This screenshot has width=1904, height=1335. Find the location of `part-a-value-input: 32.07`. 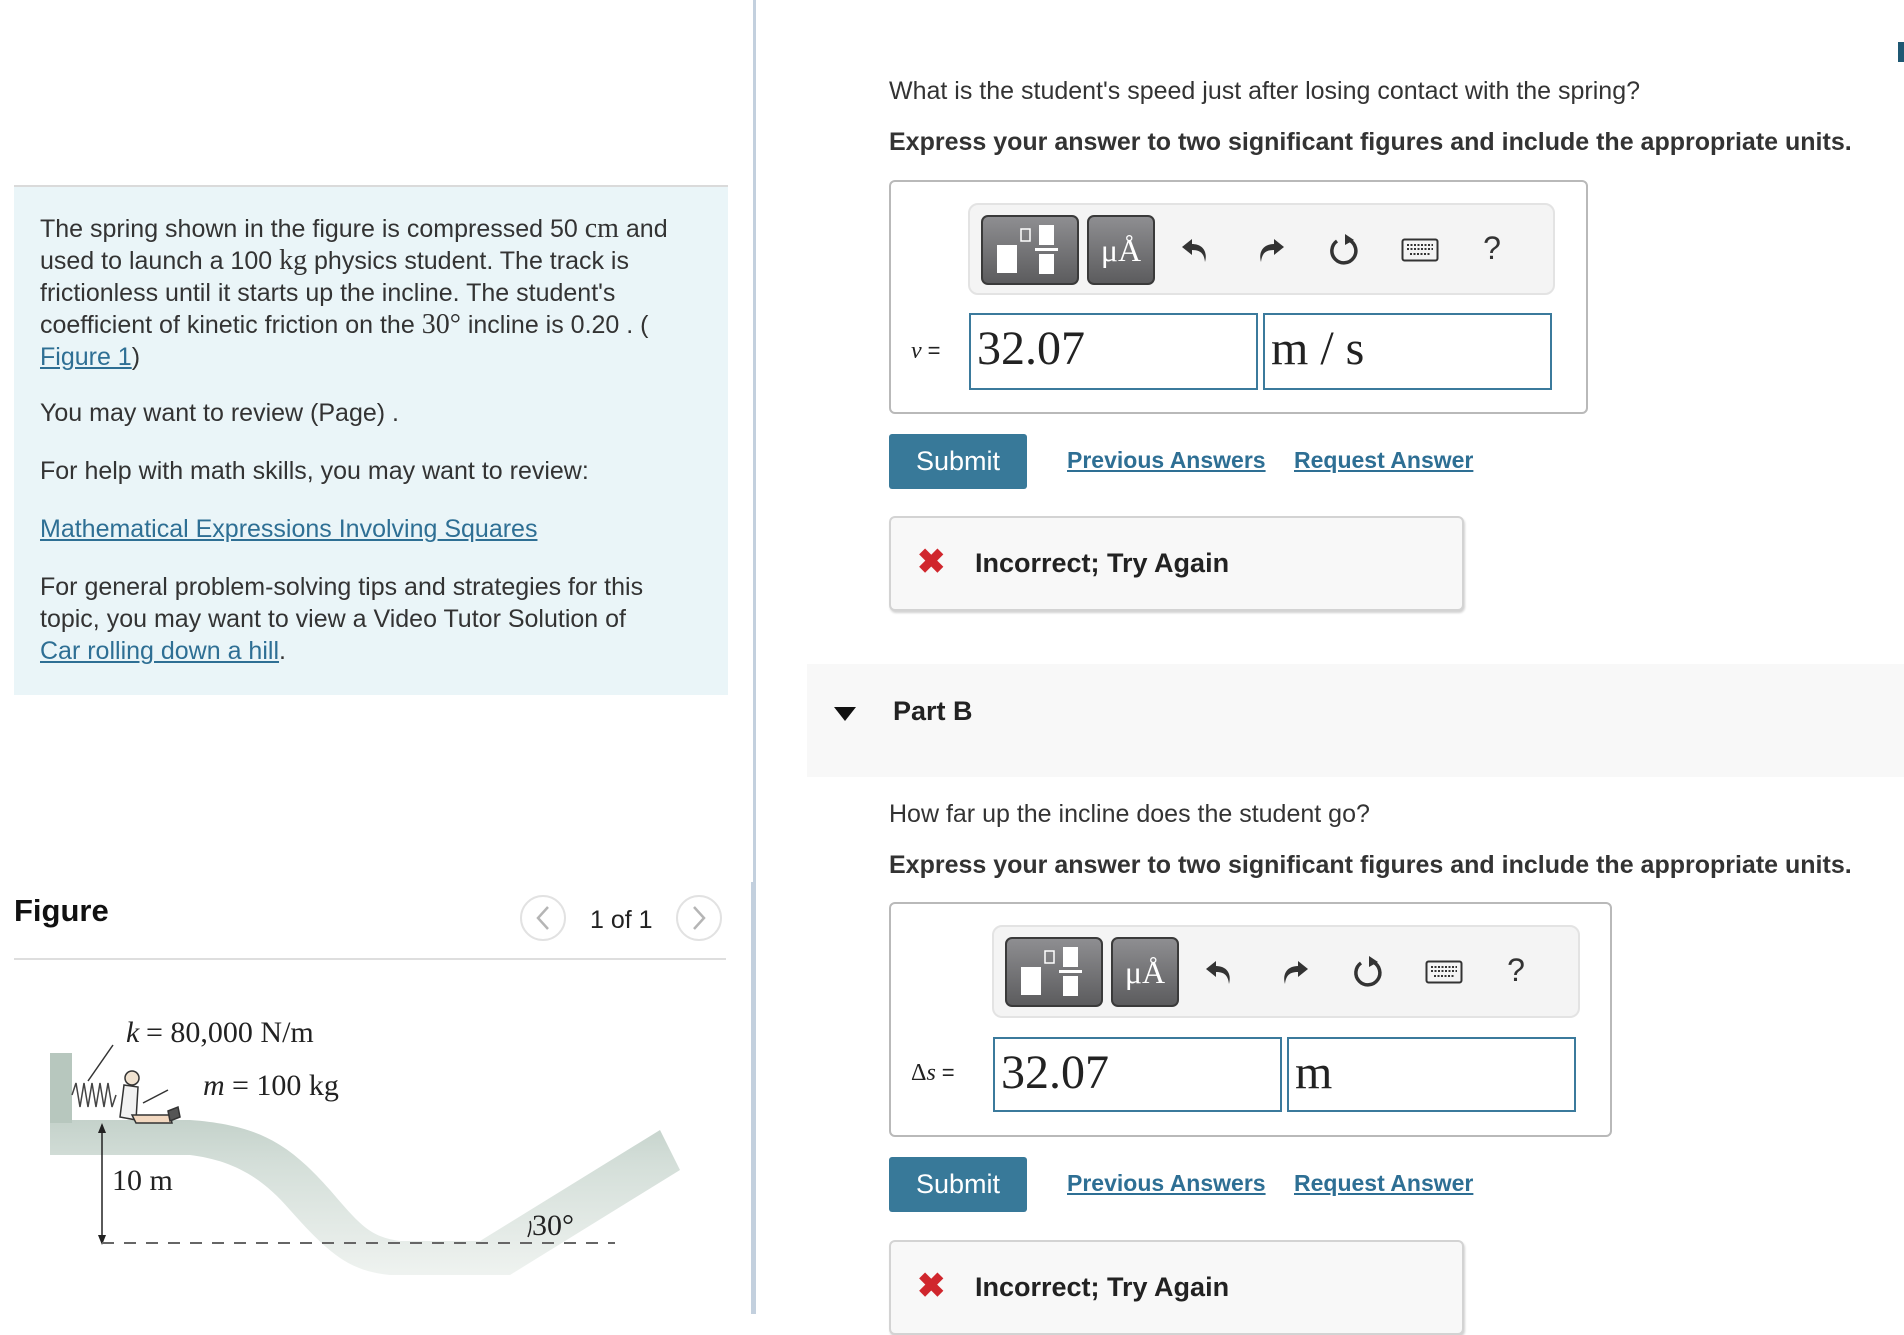

part-a-value-input: 32.07 is located at coordinates (1113, 351).